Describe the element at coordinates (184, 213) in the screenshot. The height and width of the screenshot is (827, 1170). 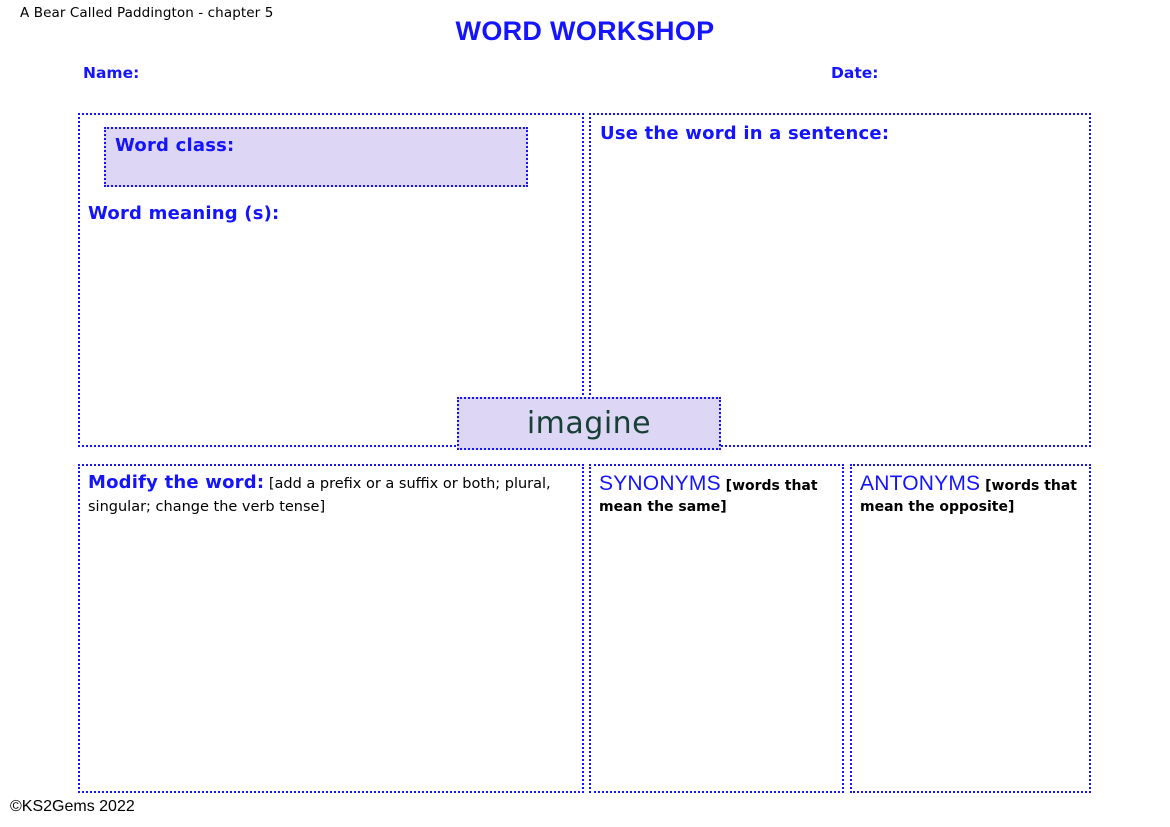
I see `word-meaning-label: Word meaning (s):` at that location.